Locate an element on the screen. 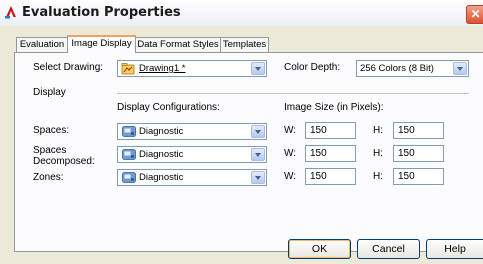 This screenshot has width=483, height=264. spaces-decomposed-width-input: 150 is located at coordinates (330, 153).